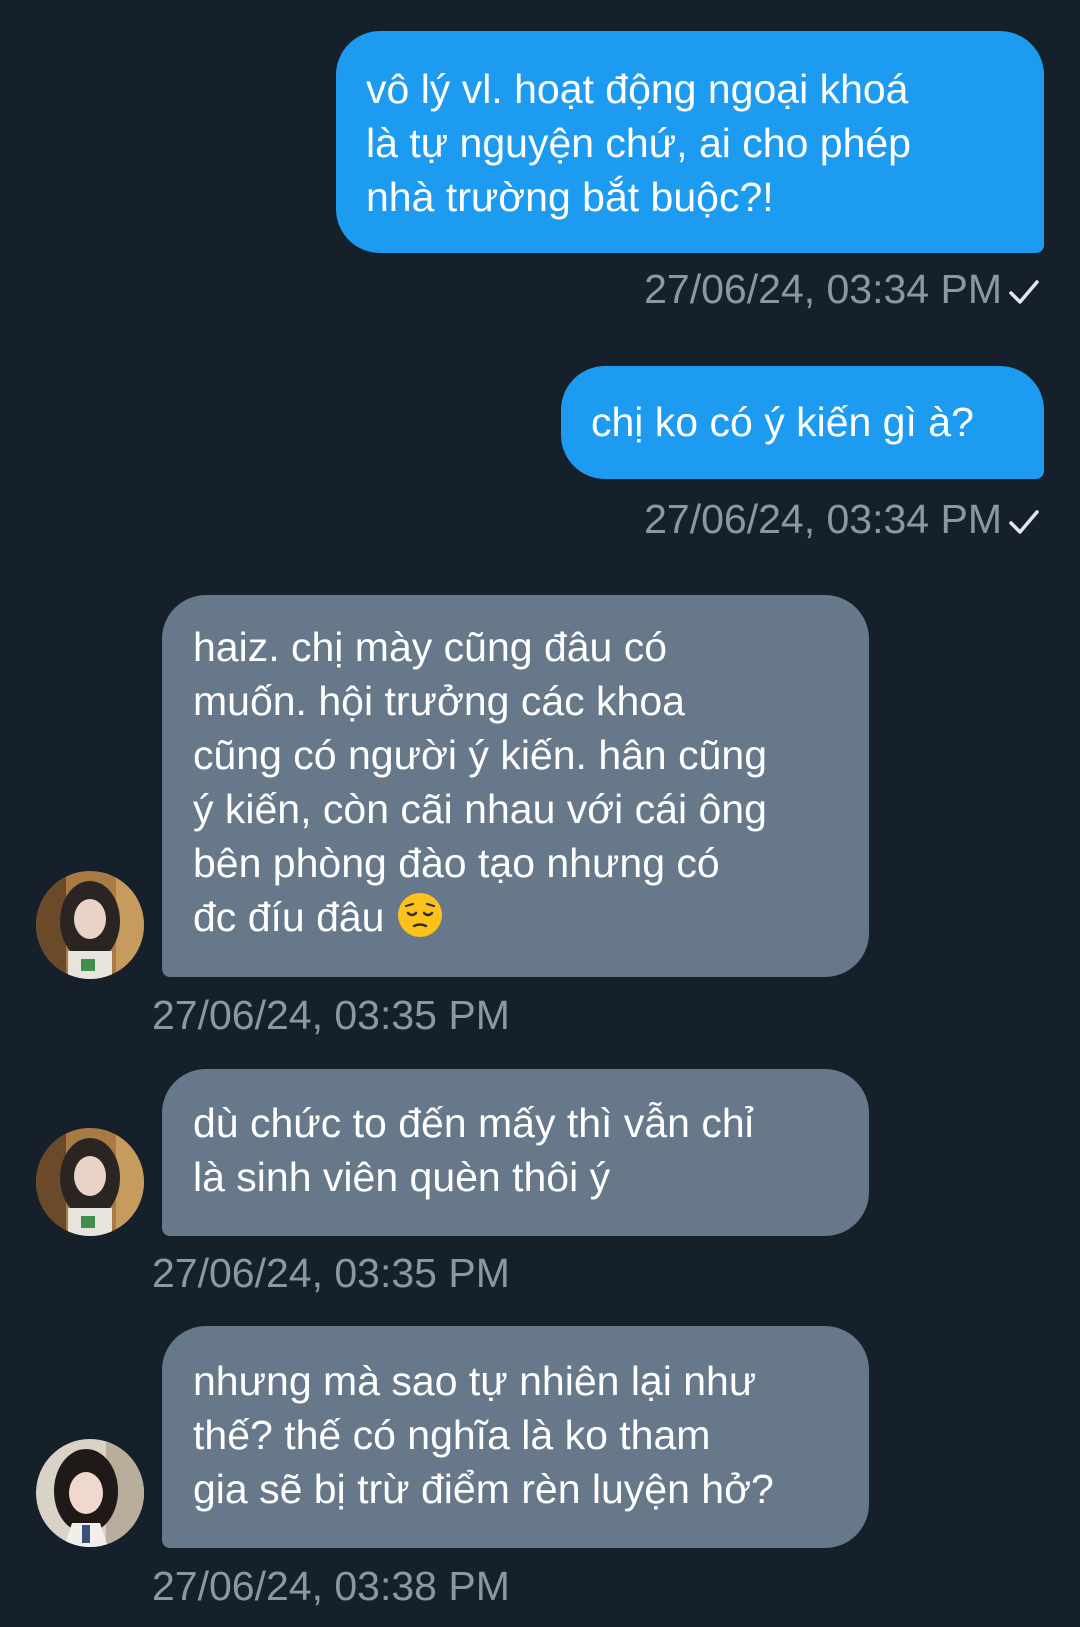  I want to click on message-text: chị ko có ý kiến gì à?, so click(782, 422).